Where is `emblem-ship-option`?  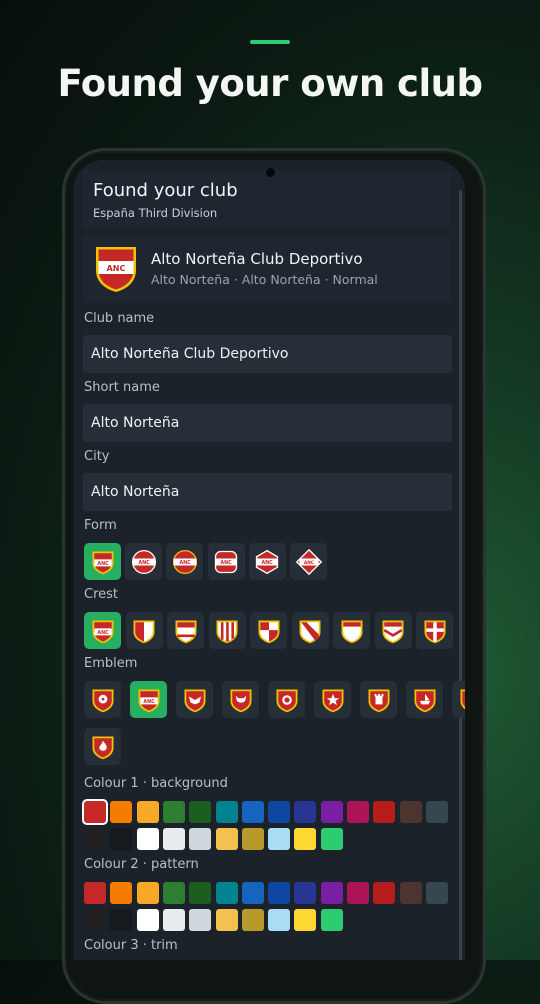 emblem-ship-option is located at coordinates (424, 699).